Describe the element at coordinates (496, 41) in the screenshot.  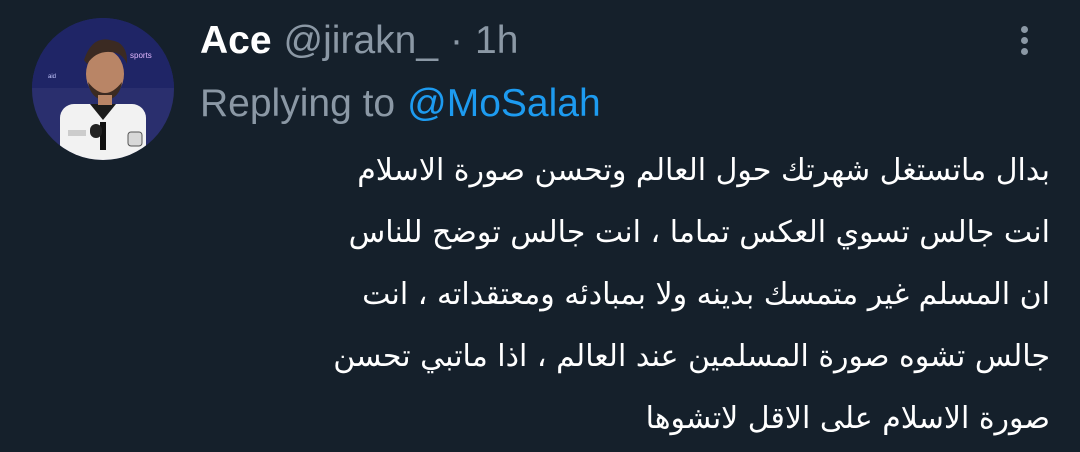
I see `timestamp: 1h` at that location.